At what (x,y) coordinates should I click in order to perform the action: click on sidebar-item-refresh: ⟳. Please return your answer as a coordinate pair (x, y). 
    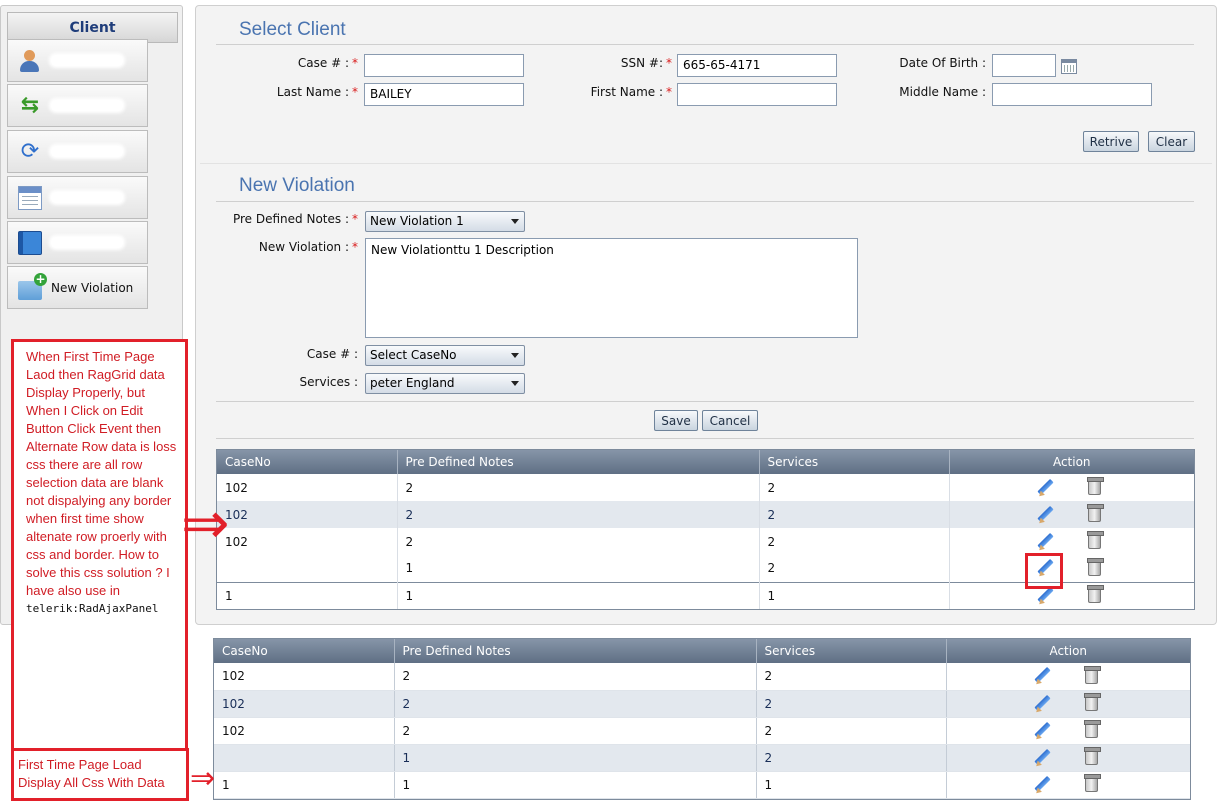
    Looking at the image, I should click on (77, 151).